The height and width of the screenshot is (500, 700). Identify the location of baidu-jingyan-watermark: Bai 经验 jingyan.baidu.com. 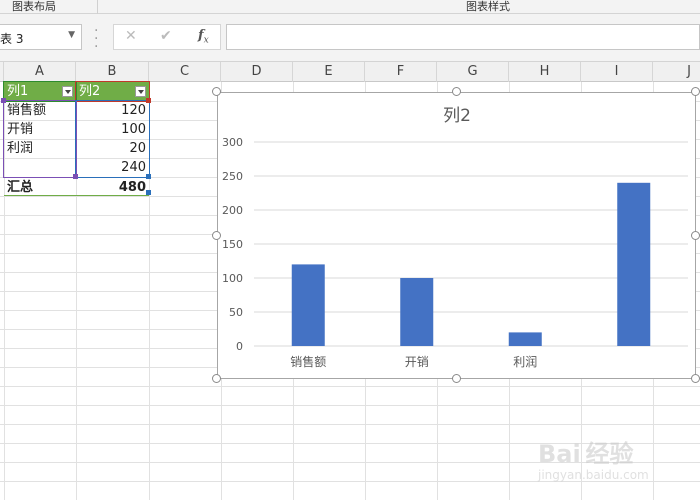
(613, 461).